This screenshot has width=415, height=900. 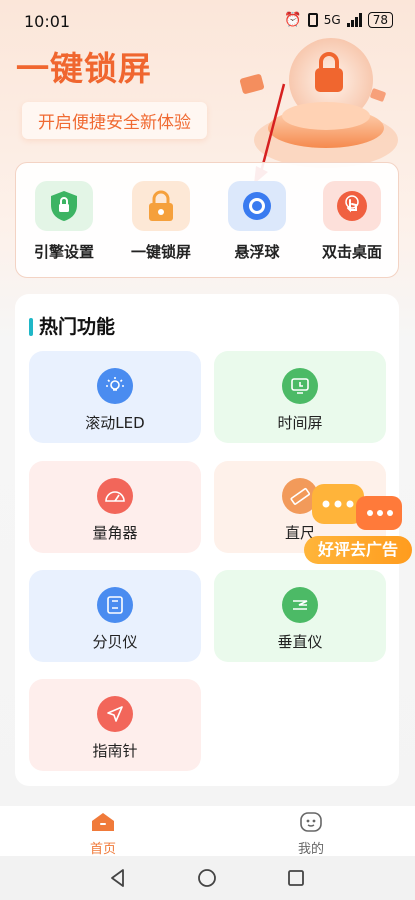 I want to click on tile-decibel: 分贝仪, so click(x=115, y=616).